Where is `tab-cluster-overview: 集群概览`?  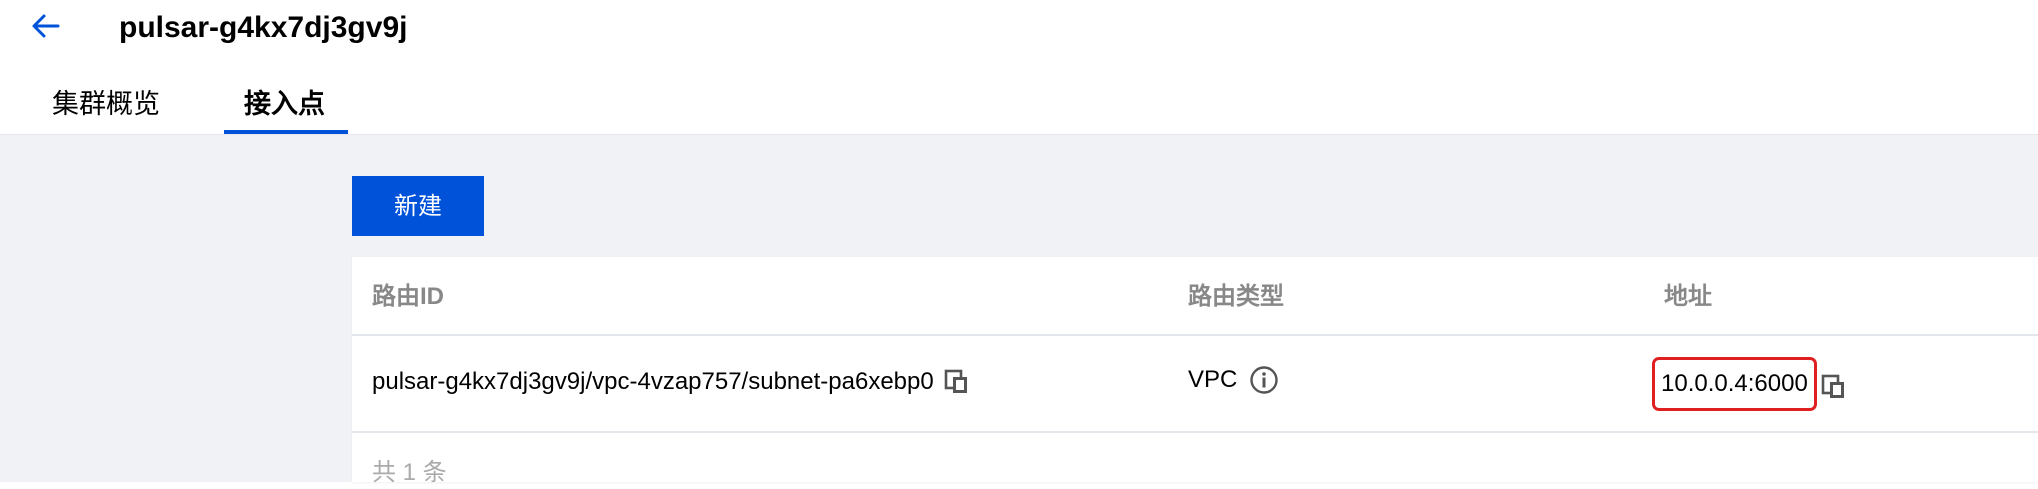 tab-cluster-overview: 集群概览 is located at coordinates (106, 104).